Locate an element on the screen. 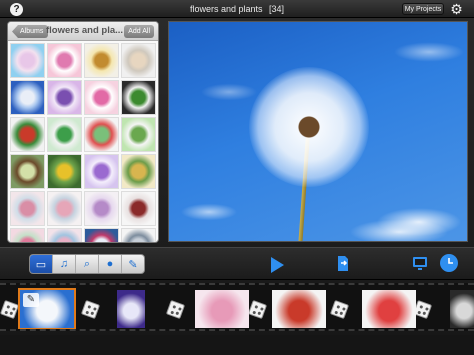  clock-hands is located at coordinates (450, 261).